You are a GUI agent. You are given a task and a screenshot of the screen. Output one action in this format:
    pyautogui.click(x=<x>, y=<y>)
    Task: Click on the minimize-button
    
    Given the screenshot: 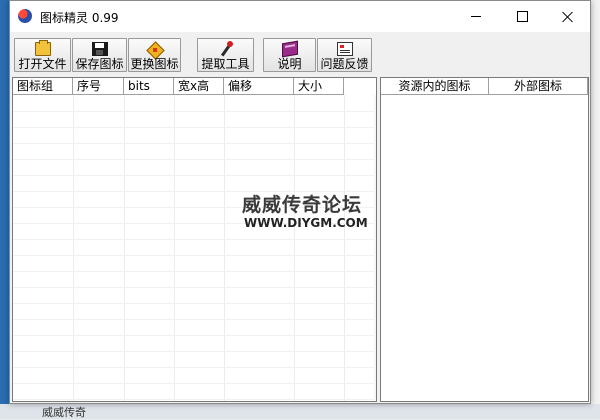 What is the action you would take?
    pyautogui.click(x=476, y=16)
    